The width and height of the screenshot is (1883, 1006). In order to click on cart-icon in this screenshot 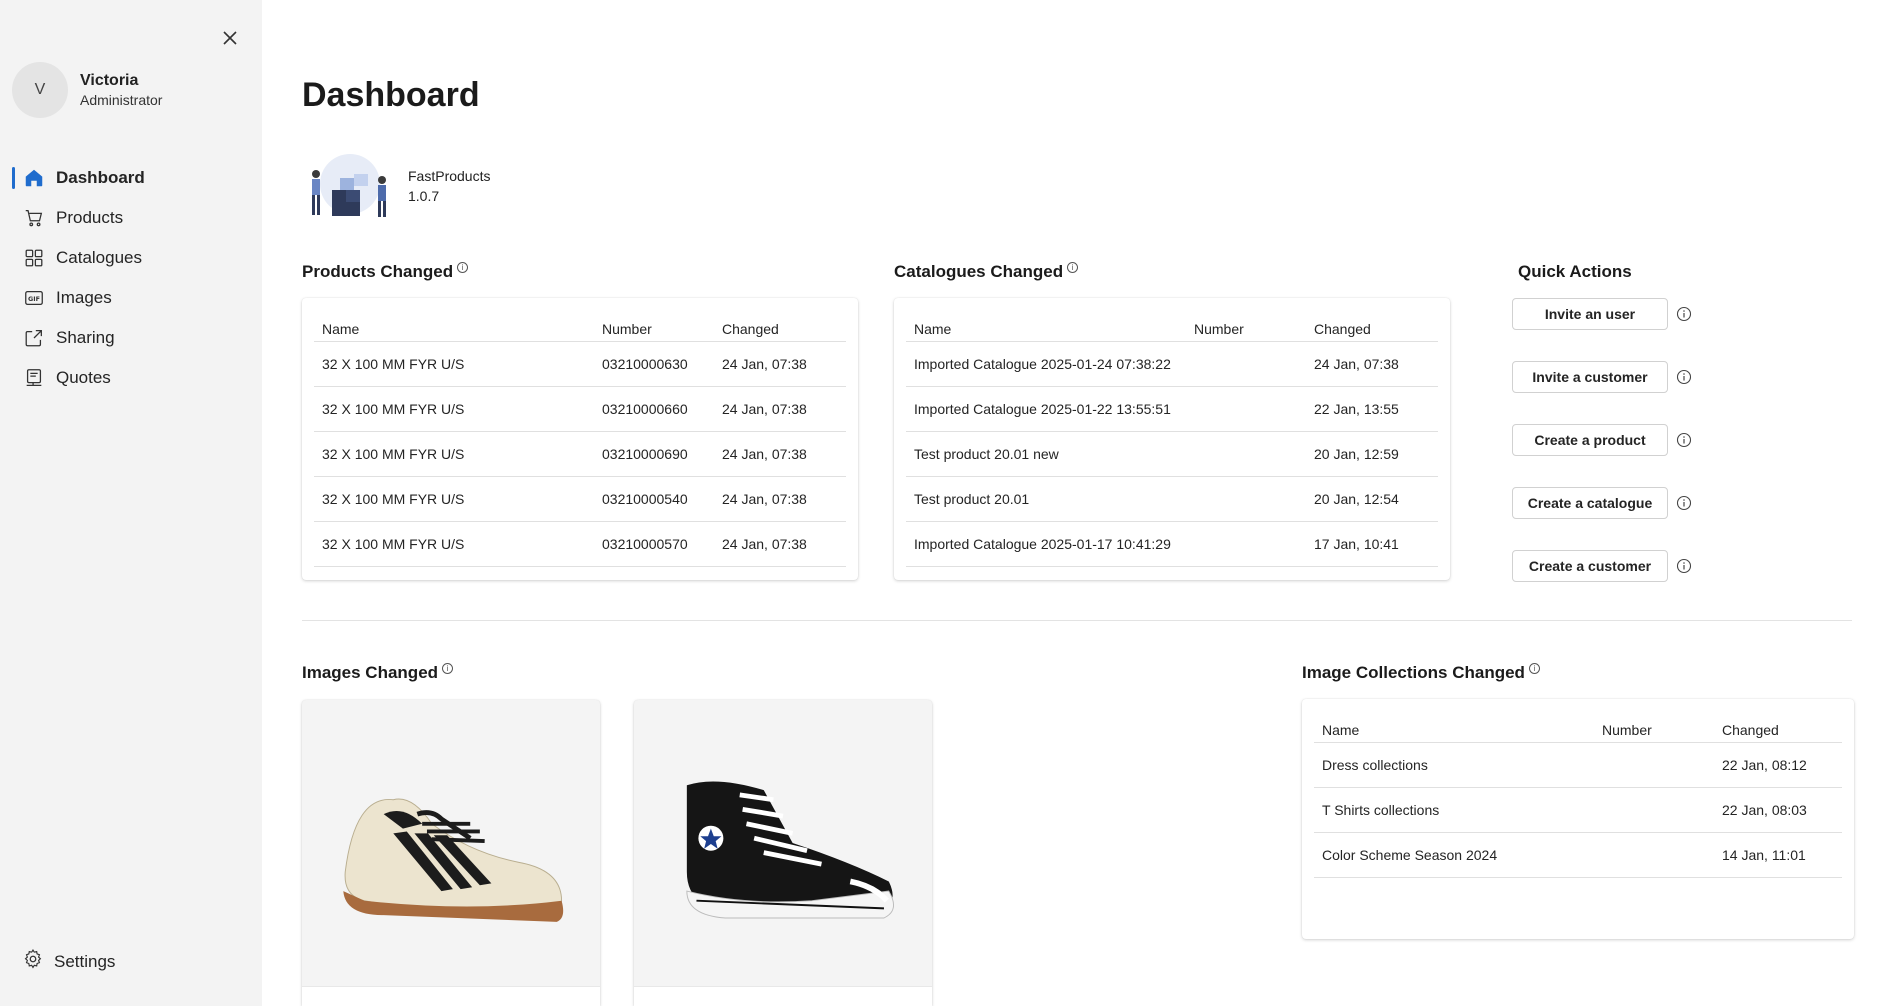, I will do `click(34, 218)`.